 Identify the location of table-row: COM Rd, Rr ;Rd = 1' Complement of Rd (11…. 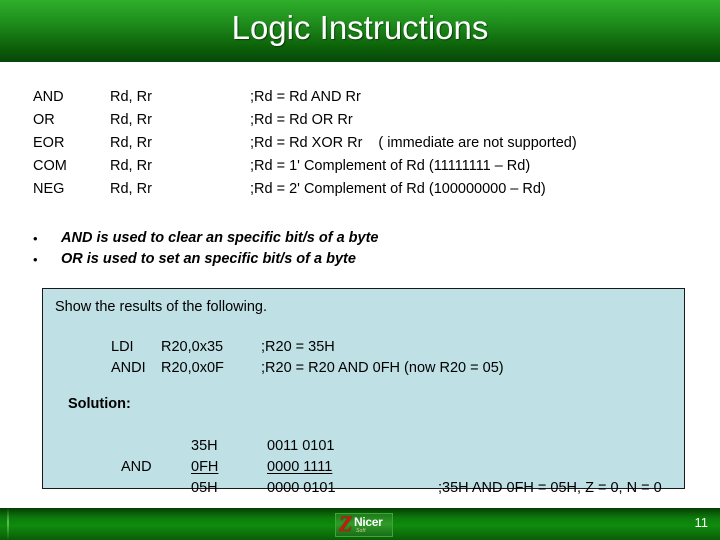
(363, 166).